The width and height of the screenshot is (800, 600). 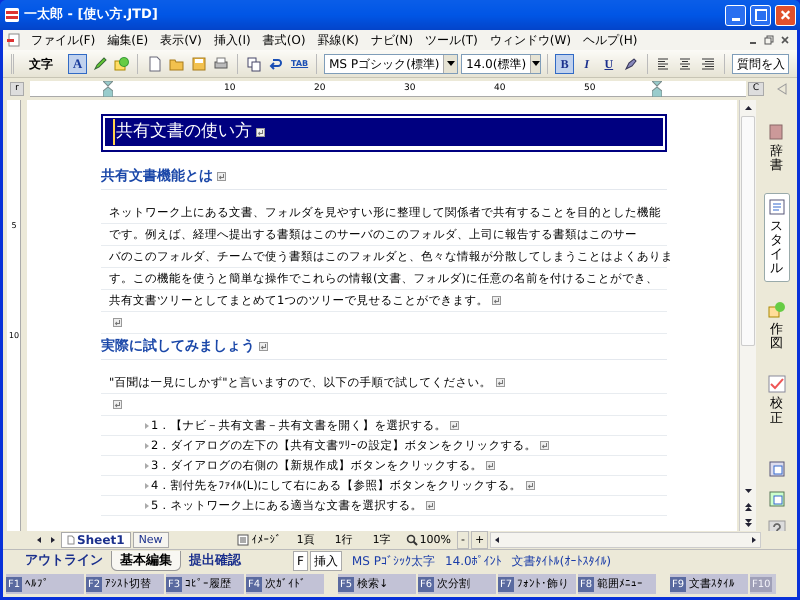 I want to click on maximize-button, so click(x=760, y=15).